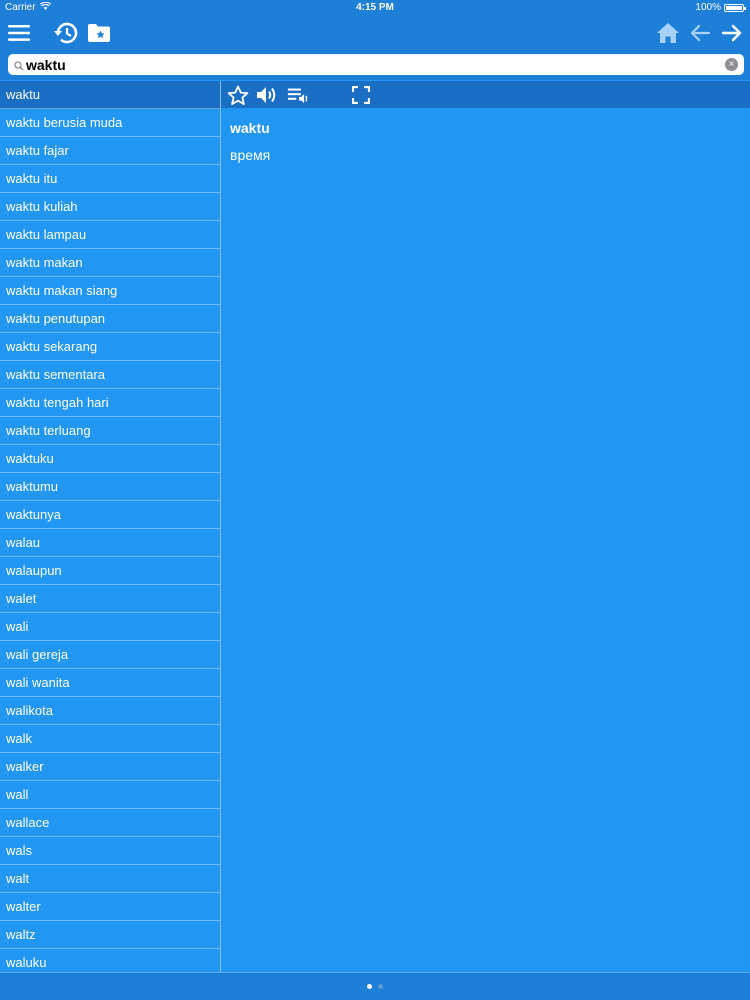 This screenshot has width=750, height=1000. I want to click on page-dot, so click(380, 986).